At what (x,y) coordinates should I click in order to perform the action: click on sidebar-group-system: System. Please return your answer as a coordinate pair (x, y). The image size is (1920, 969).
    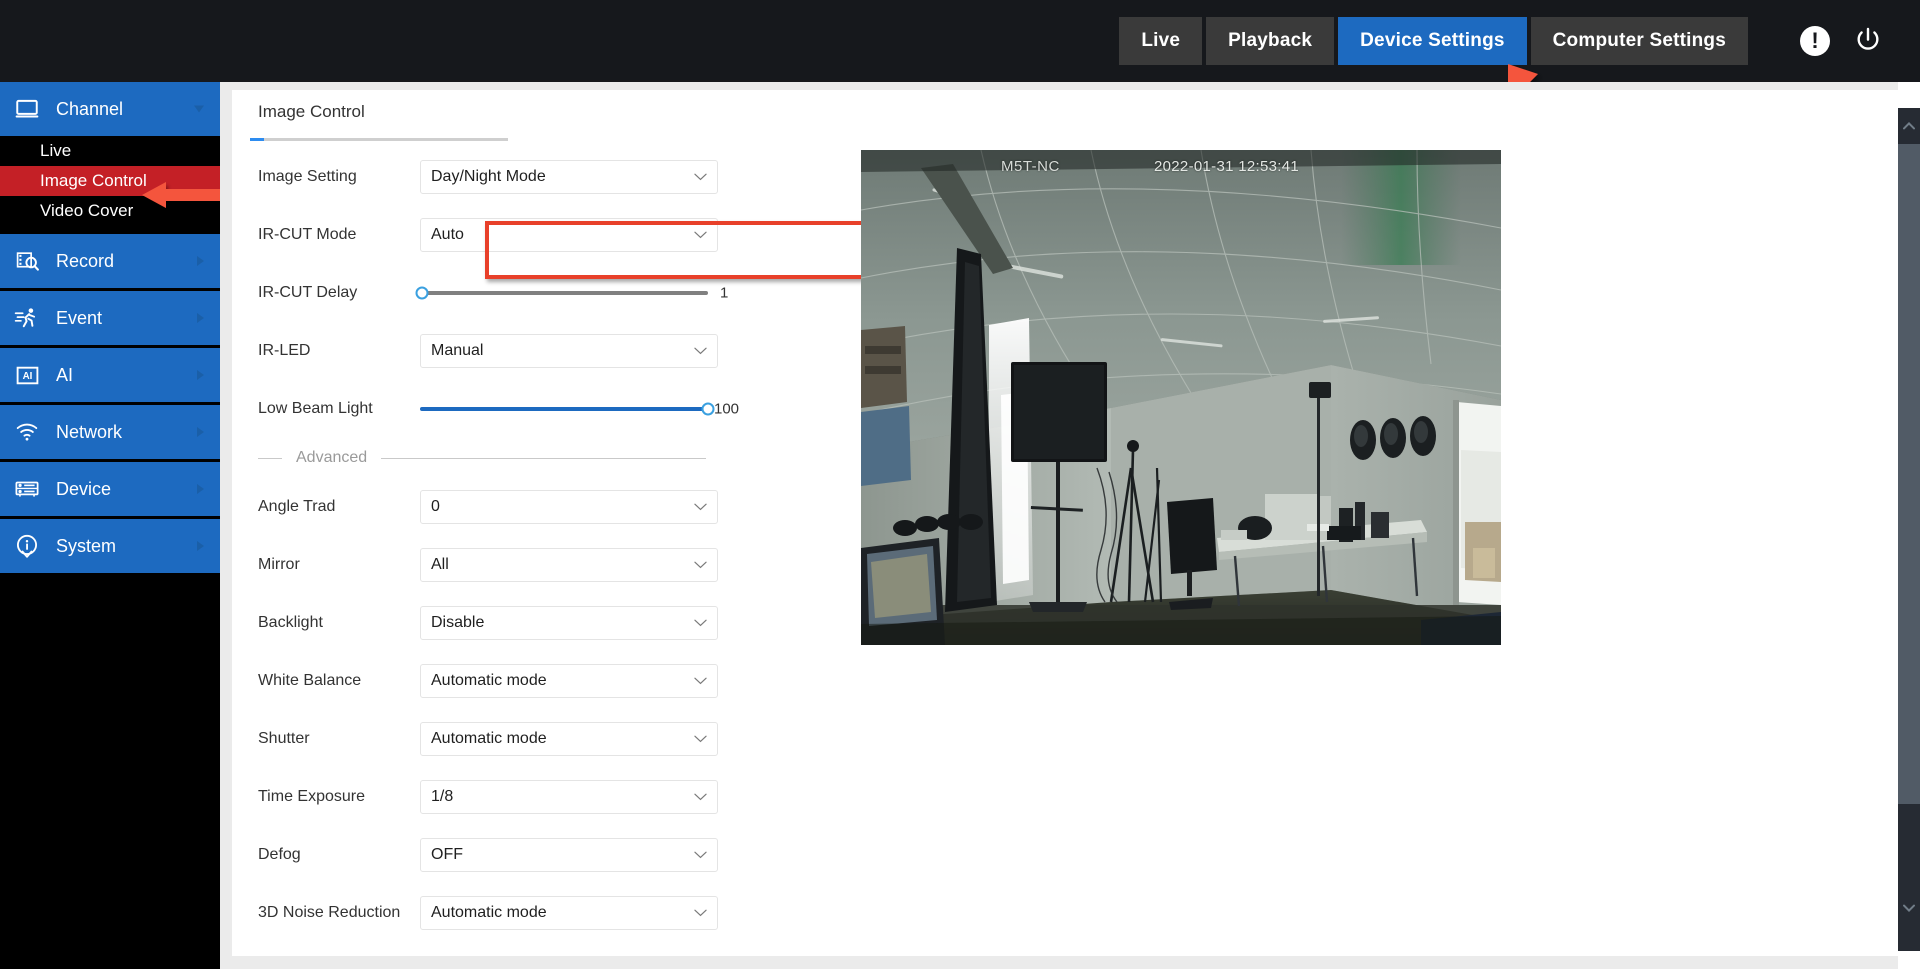
    Looking at the image, I should click on (110, 546).